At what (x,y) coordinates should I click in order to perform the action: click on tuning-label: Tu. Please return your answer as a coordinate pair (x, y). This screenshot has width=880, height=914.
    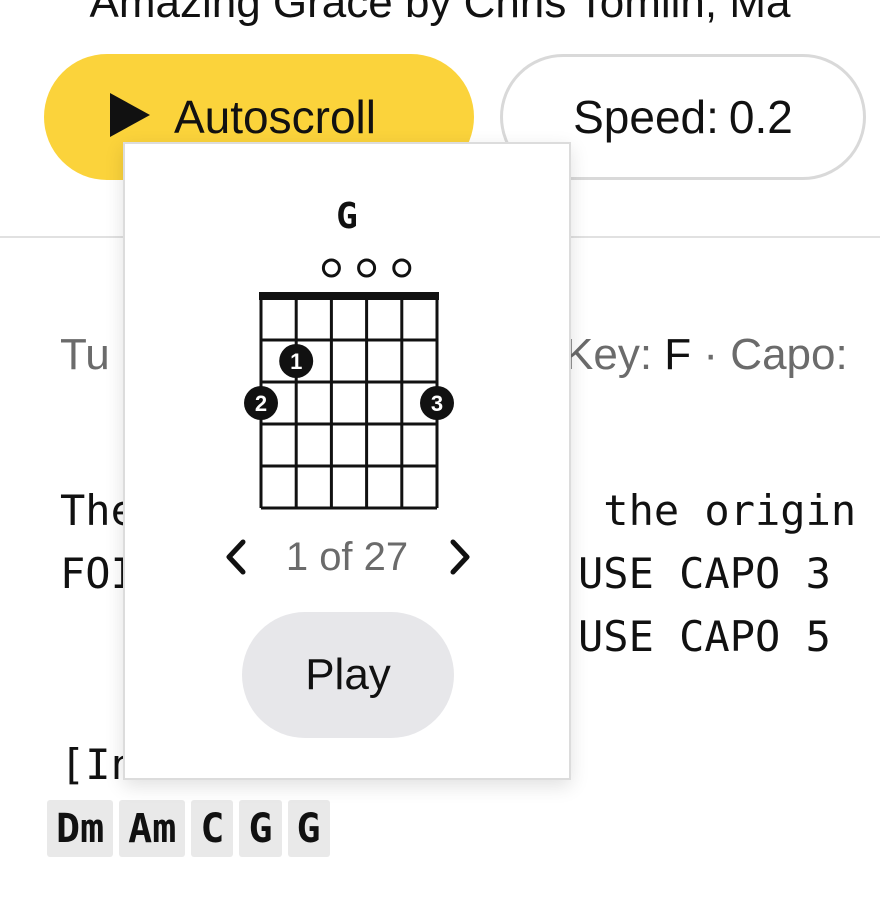
    Looking at the image, I should click on (85, 354).